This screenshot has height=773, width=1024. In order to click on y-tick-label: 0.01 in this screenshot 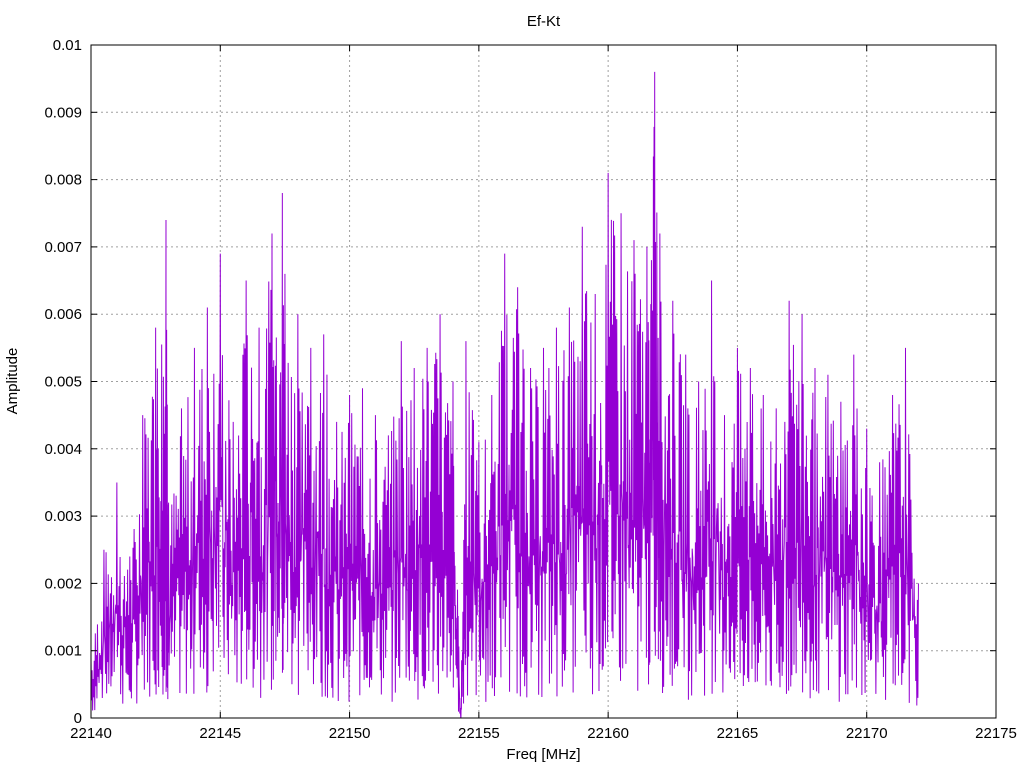, I will do `click(67, 45)`.